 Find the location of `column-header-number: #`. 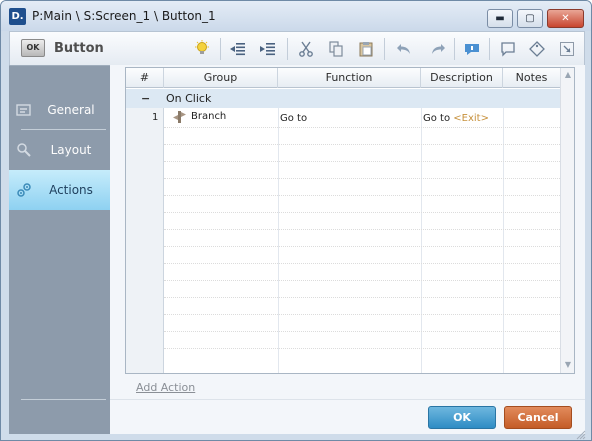

column-header-number: # is located at coordinates (145, 78).